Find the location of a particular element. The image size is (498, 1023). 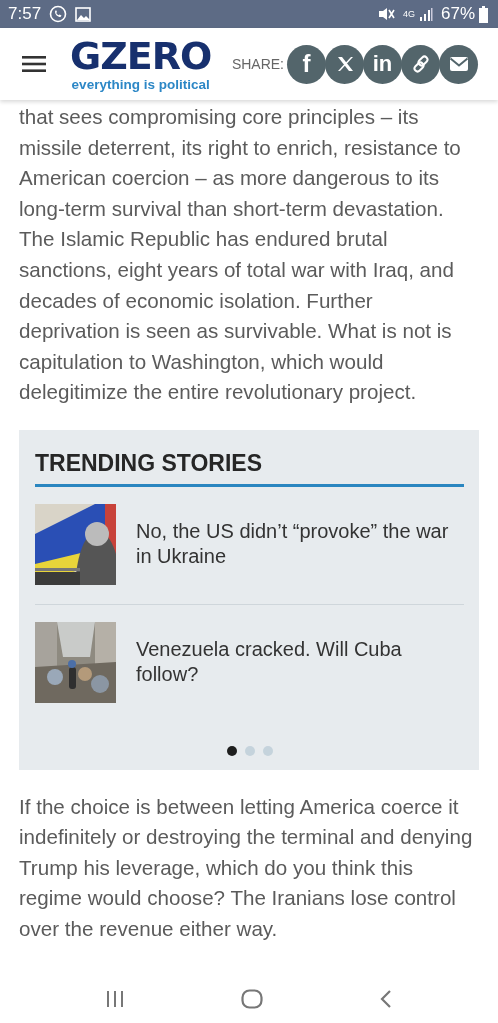

home-icon is located at coordinates (252, 999).